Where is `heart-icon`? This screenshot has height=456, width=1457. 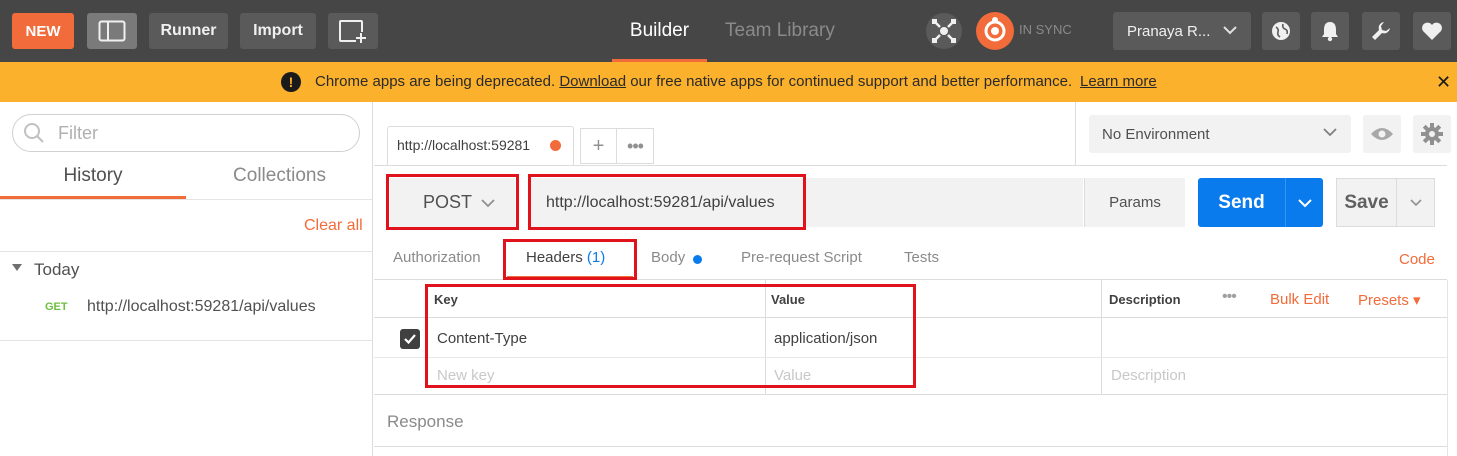
heart-icon is located at coordinates (1432, 31).